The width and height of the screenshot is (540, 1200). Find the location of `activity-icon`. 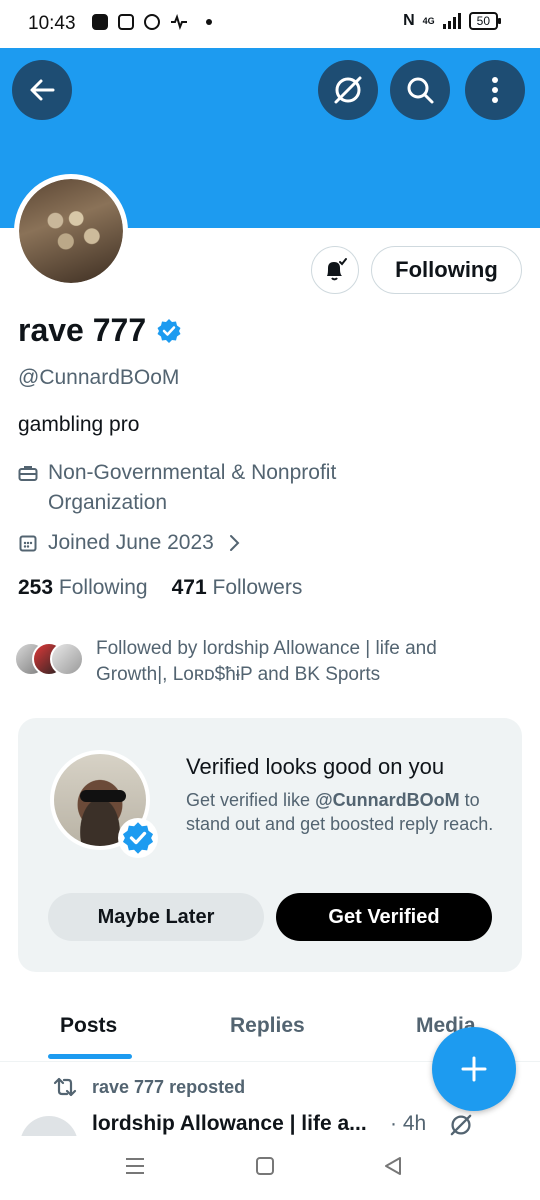

activity-icon is located at coordinates (179, 22).